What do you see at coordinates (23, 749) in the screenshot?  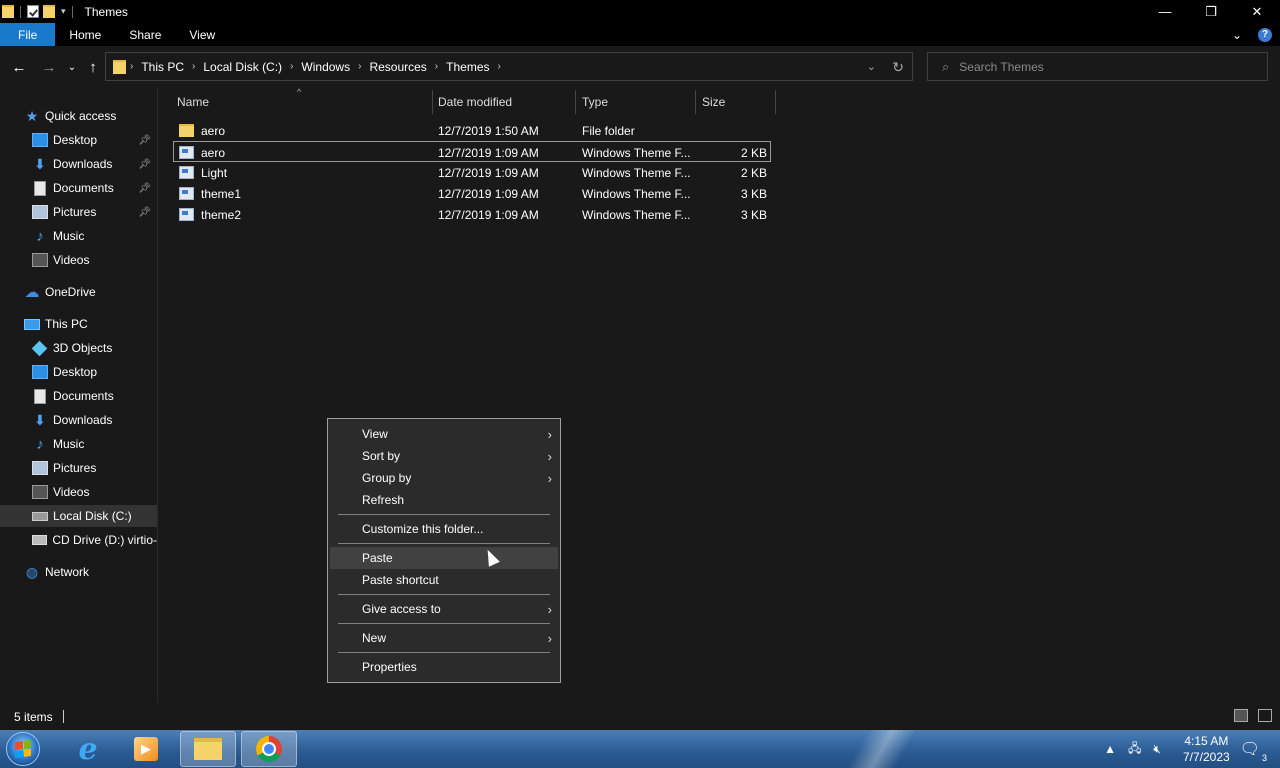 I see `start-button` at bounding box center [23, 749].